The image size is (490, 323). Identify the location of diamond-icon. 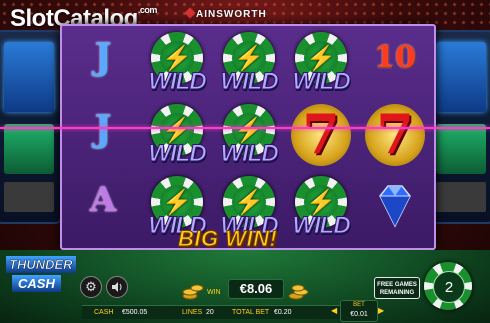
(395, 206).